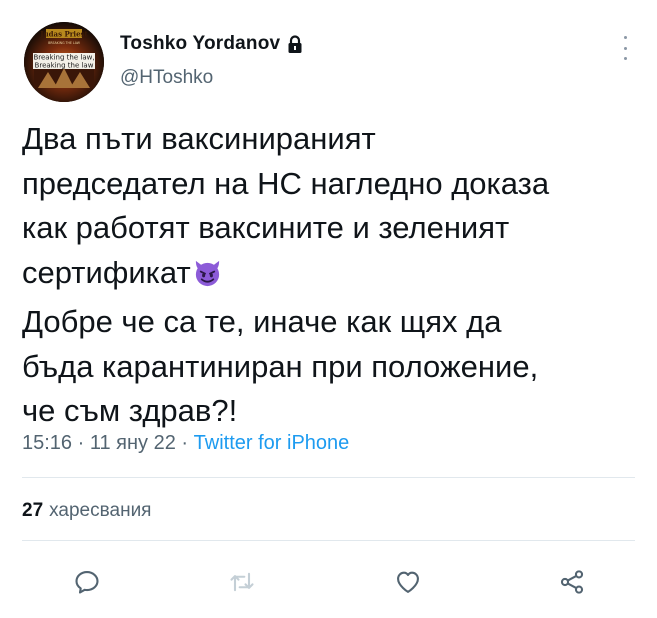 The width and height of the screenshot is (657, 618). Describe the element at coordinates (33, 510) in the screenshot. I see `likes-count: 27` at that location.